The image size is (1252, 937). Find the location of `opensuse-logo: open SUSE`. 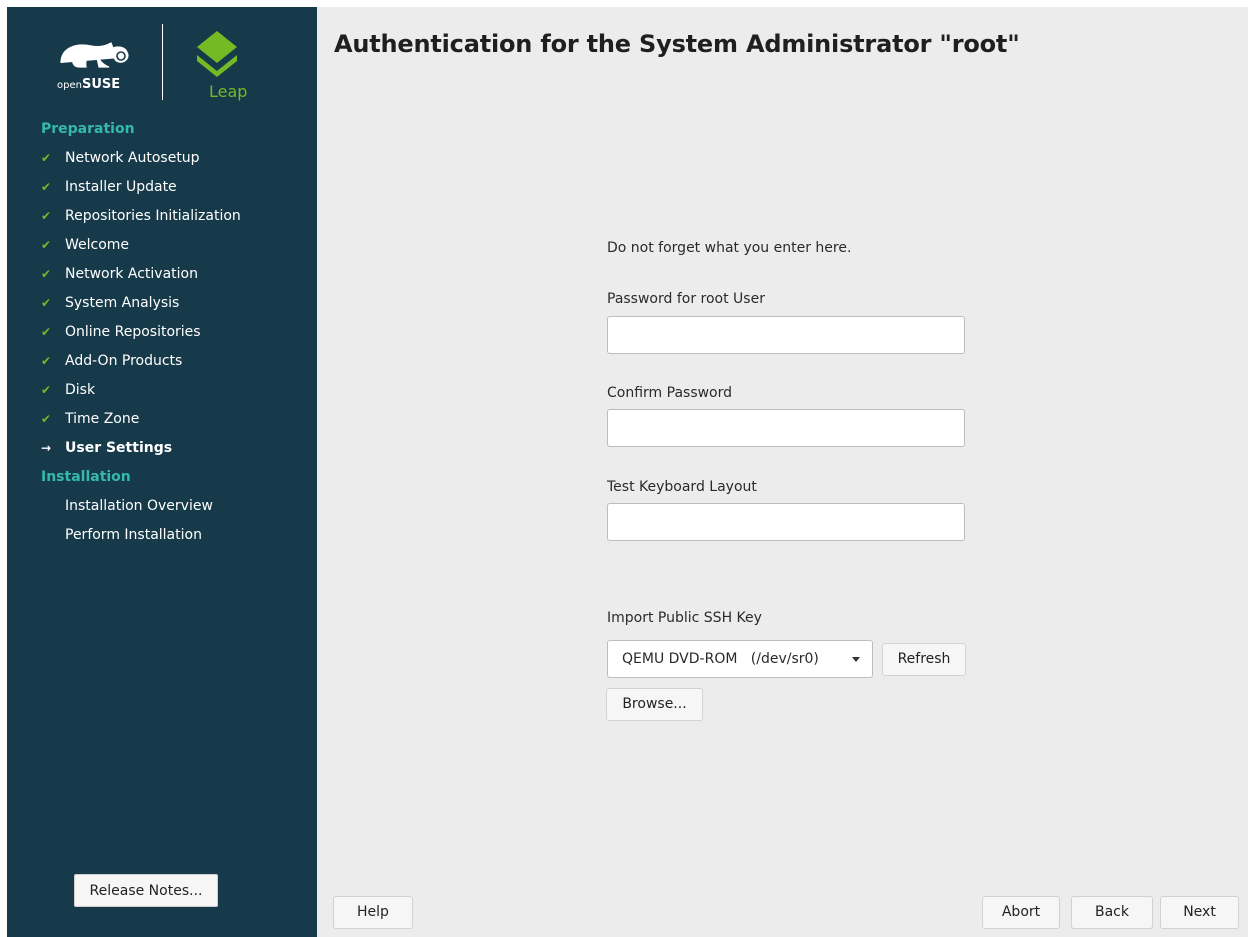

opensuse-logo: open SUSE is located at coordinates (93, 67).